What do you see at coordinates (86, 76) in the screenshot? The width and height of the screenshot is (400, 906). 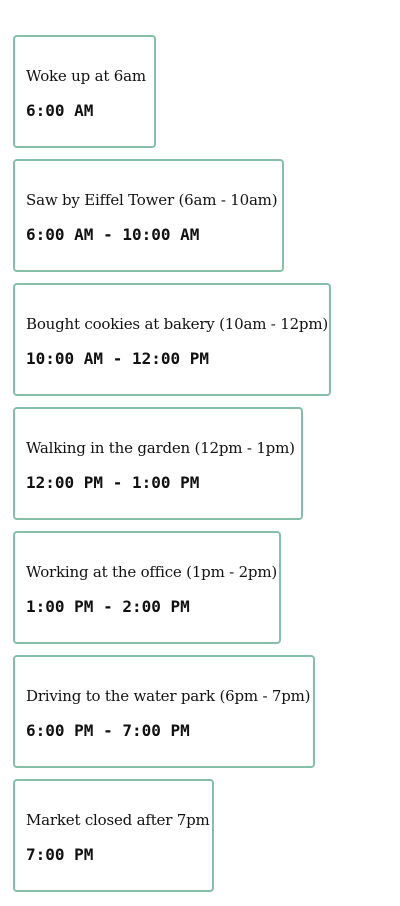 I see `event-title: Woke up at 6am` at bounding box center [86, 76].